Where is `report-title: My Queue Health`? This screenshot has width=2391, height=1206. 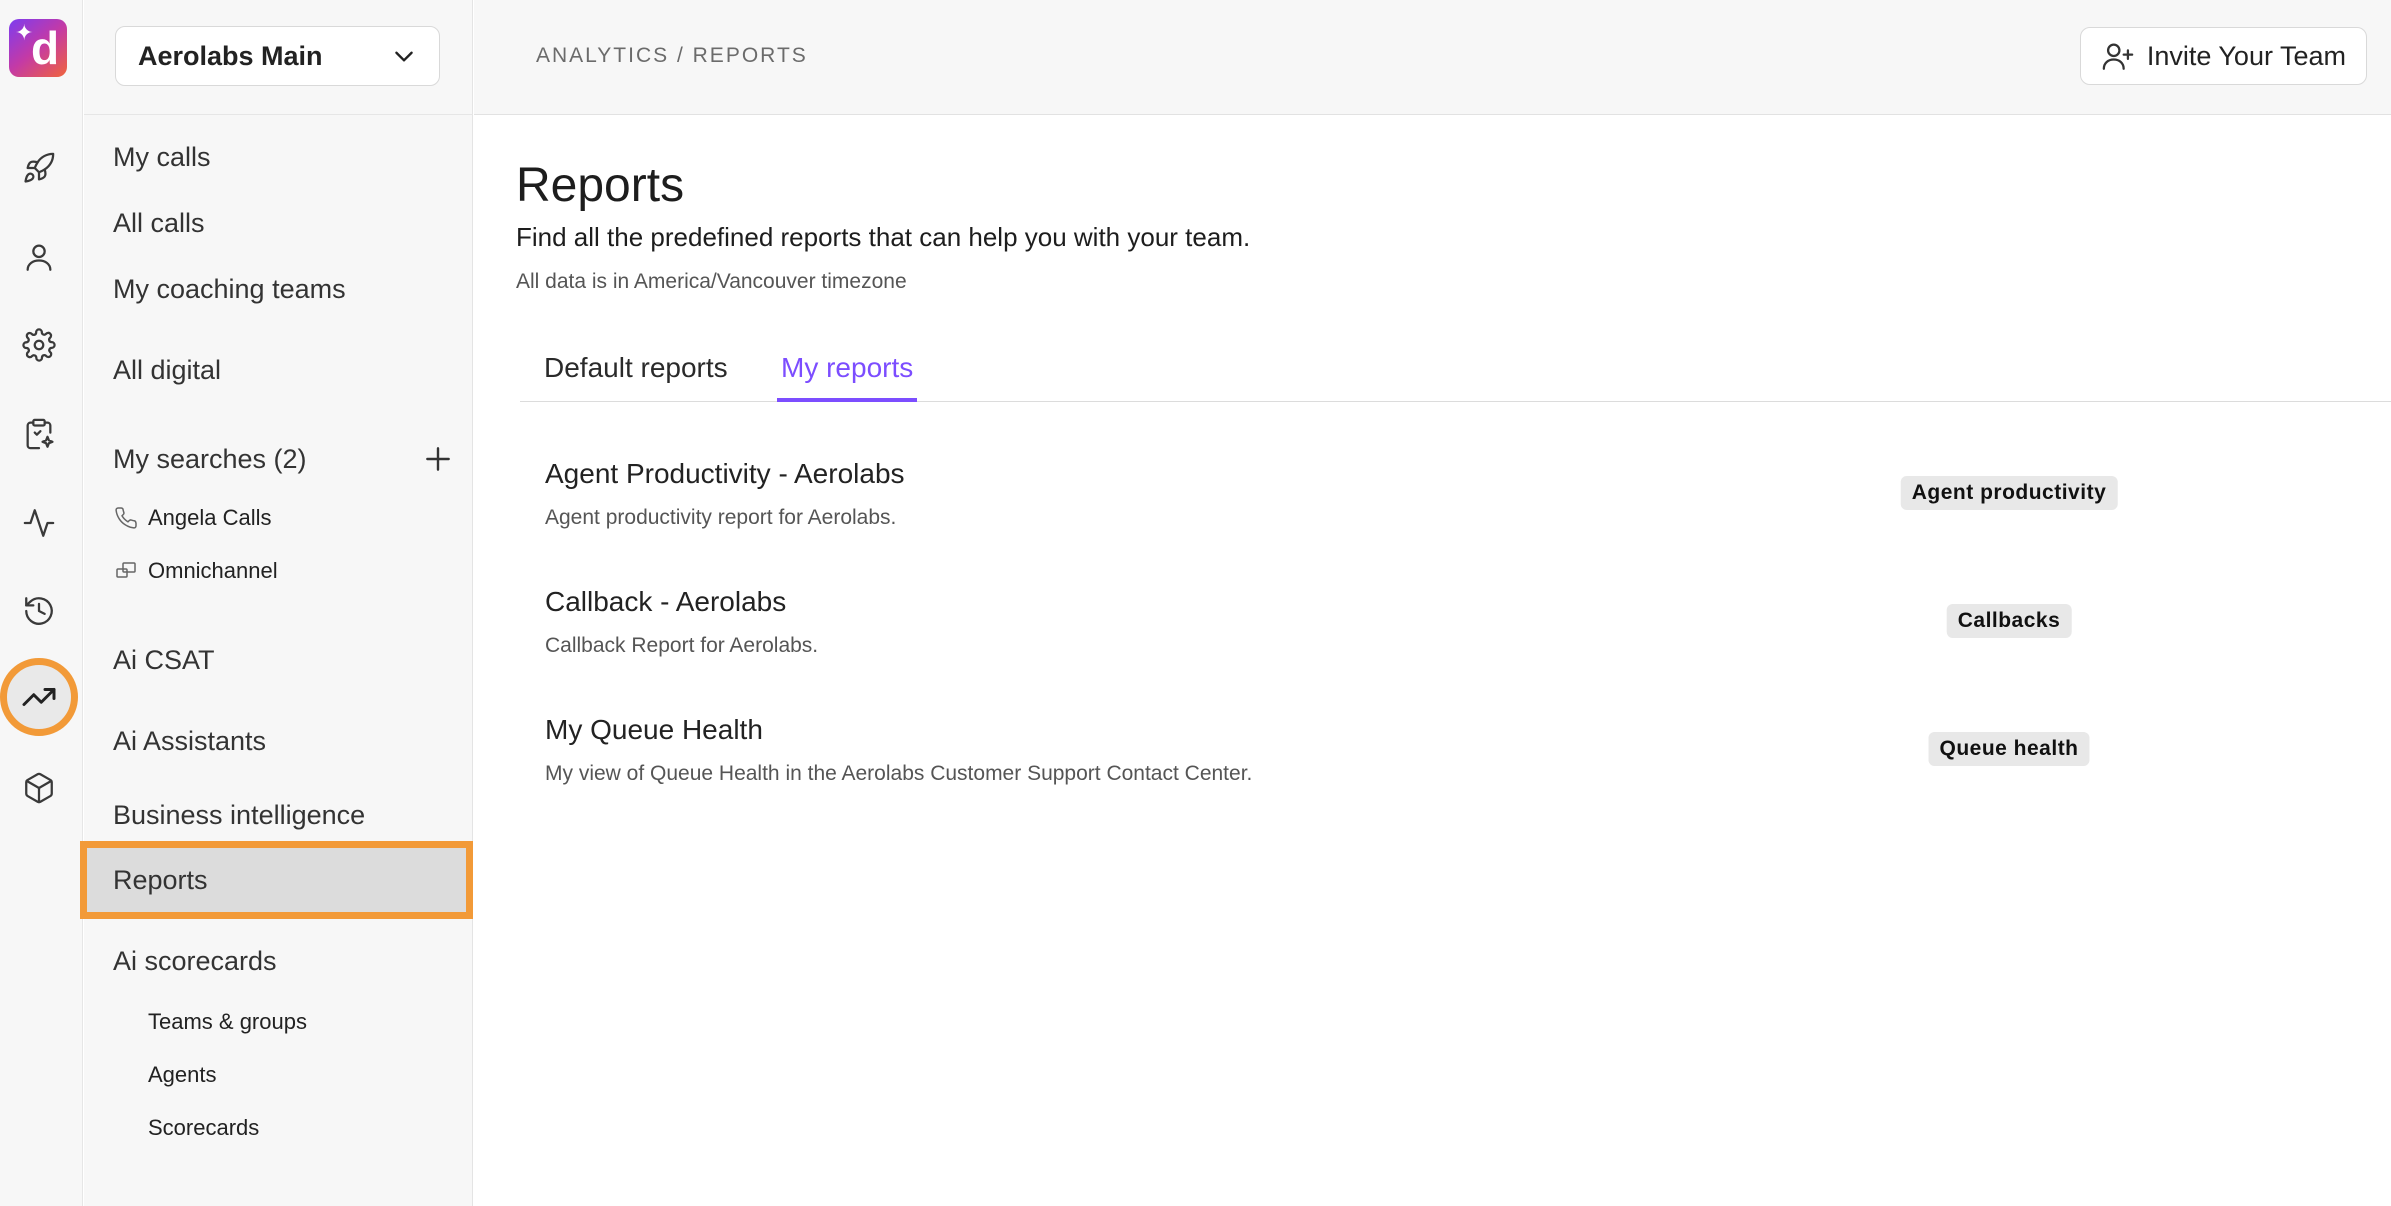
report-title: My Queue Health is located at coordinates (654, 730).